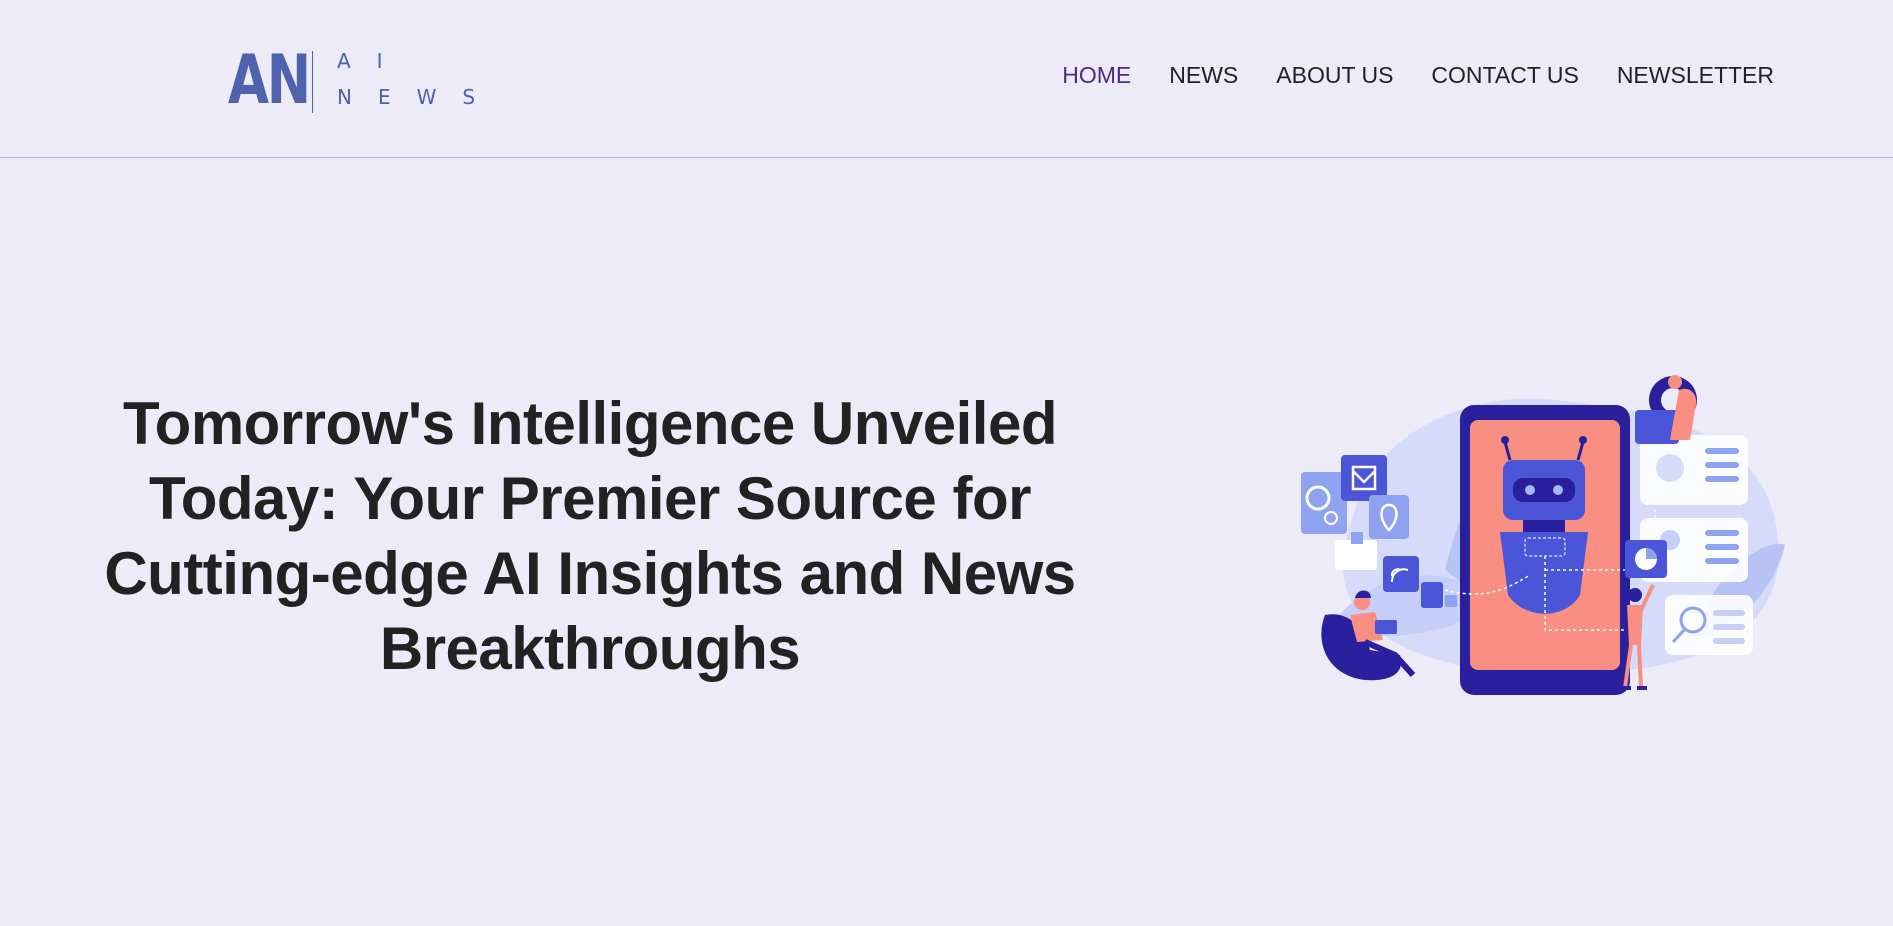 The width and height of the screenshot is (1893, 926). What do you see at coordinates (590, 648) in the screenshot?
I see `hero-title-line-4: Breakthroughs` at bounding box center [590, 648].